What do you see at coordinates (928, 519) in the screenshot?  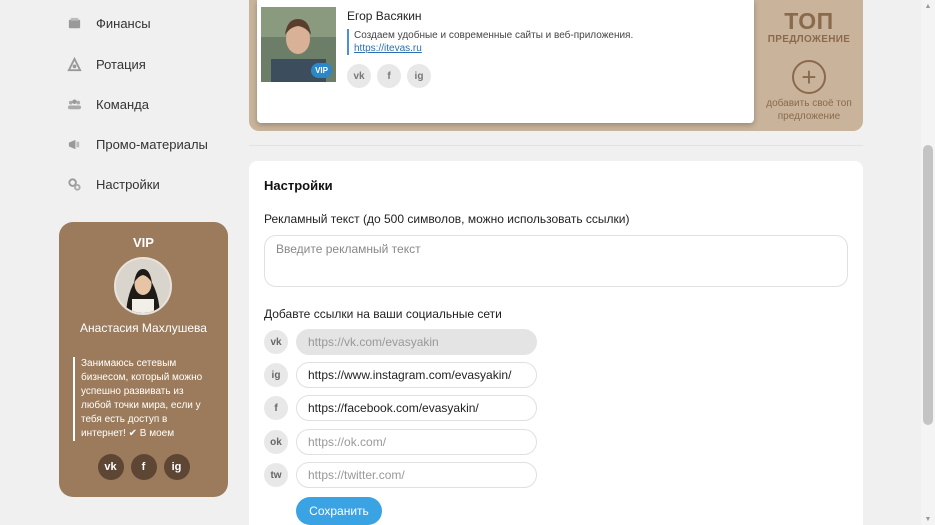 I see `scroll-down-arrow-icon: ▼` at bounding box center [928, 519].